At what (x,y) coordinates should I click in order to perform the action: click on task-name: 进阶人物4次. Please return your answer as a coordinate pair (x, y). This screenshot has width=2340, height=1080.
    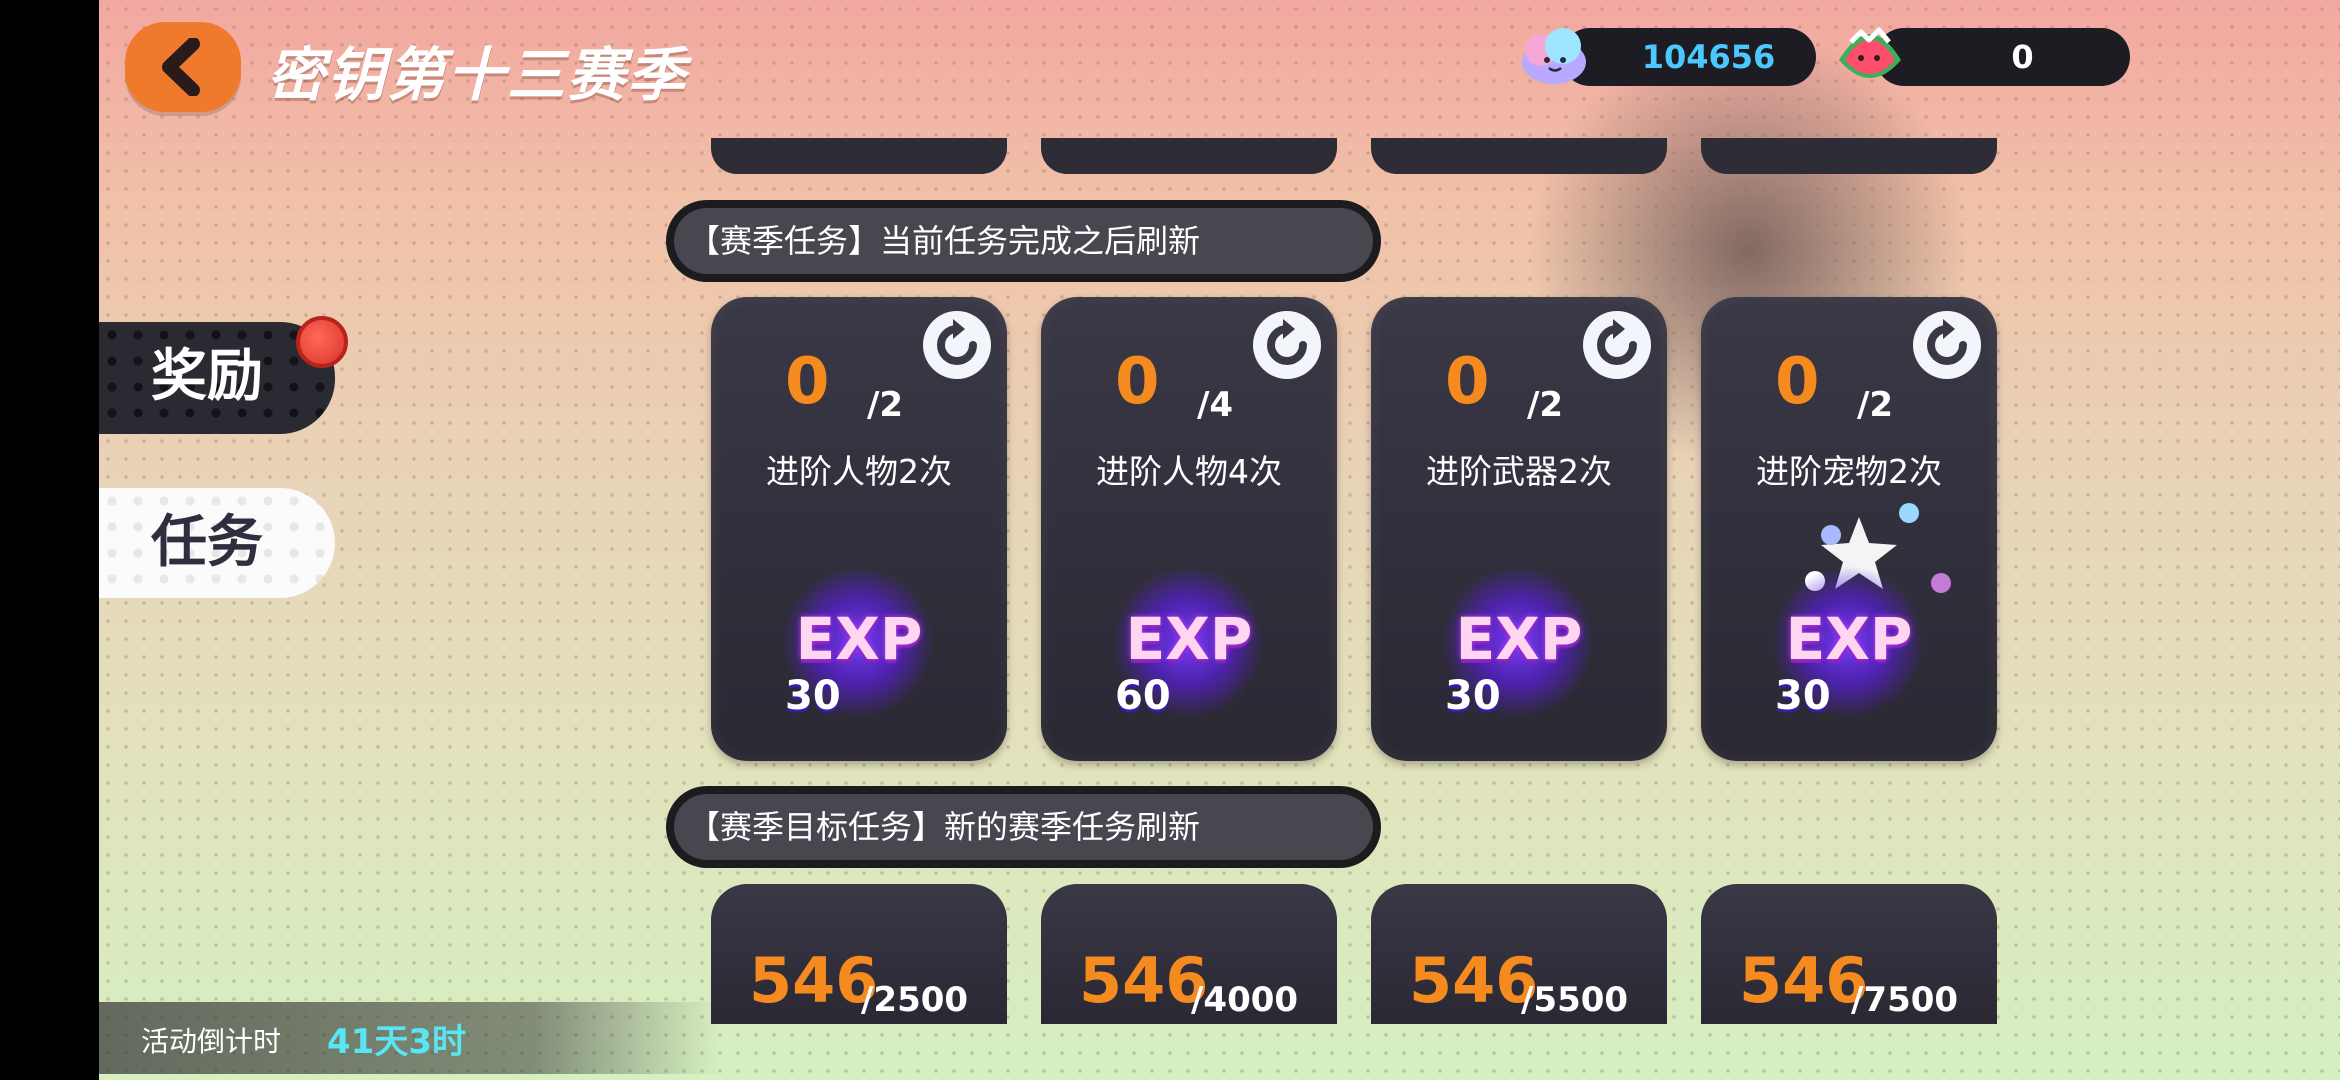
    Looking at the image, I should click on (1189, 471).